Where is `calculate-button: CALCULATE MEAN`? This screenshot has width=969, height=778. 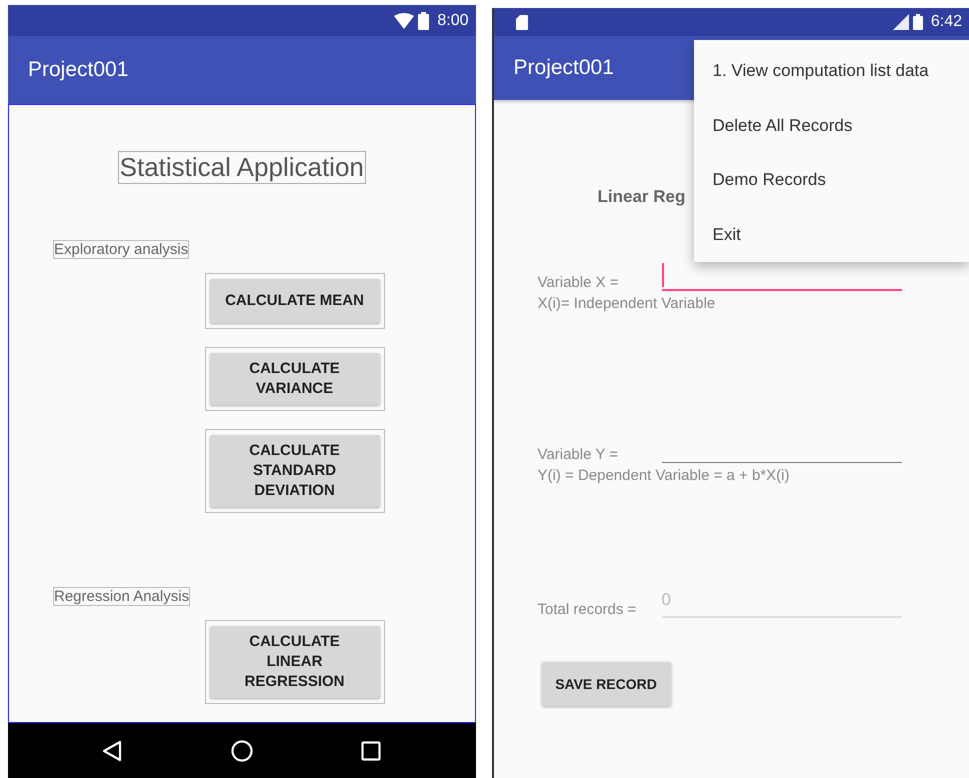
calculate-button: CALCULATE MEAN is located at coordinates (295, 301).